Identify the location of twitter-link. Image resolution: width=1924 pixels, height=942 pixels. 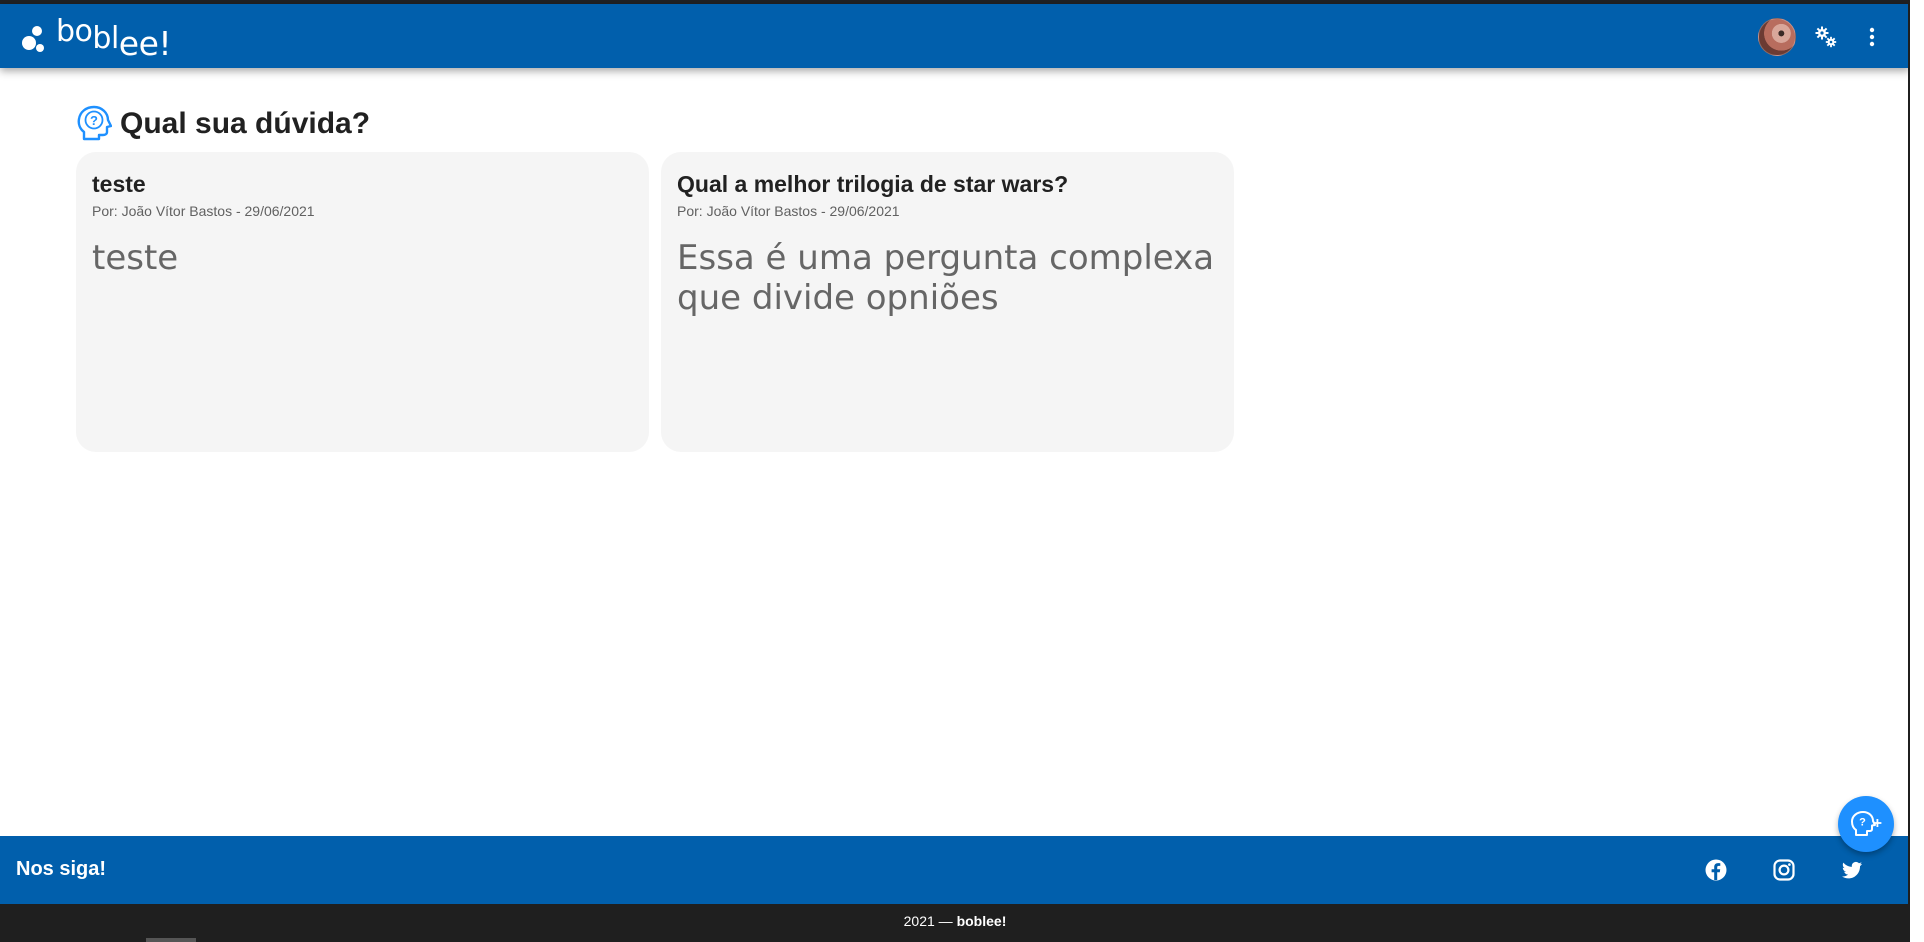
(1852, 870).